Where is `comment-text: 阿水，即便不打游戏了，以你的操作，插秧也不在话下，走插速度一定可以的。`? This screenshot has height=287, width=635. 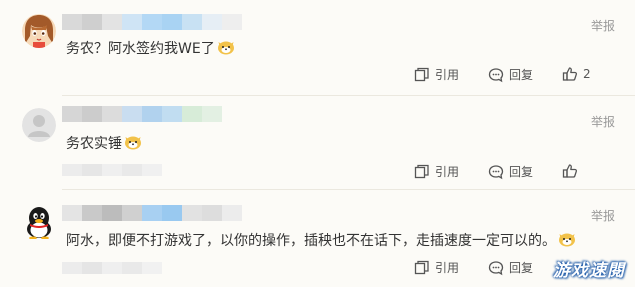 comment-text: 阿水，即便不打游戏了，以你的操作，插秧也不在话下，走插速度一定可以的。 is located at coordinates (321, 240).